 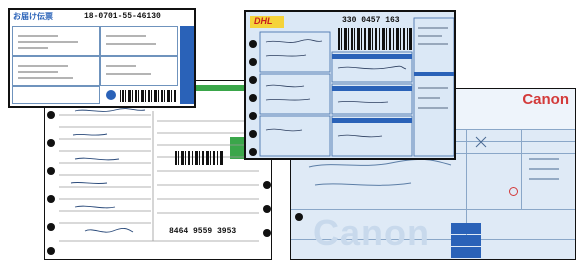 What do you see at coordinates (148, 96) in the screenshot?
I see `slip-barcode` at bounding box center [148, 96].